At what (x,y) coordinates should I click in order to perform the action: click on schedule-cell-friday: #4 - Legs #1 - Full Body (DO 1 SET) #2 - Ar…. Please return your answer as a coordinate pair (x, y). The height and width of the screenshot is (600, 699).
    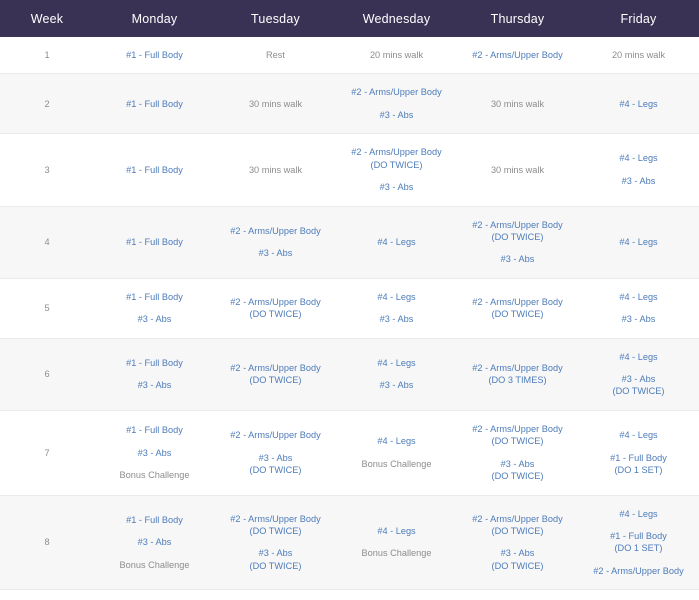
    Looking at the image, I should click on (638, 543).